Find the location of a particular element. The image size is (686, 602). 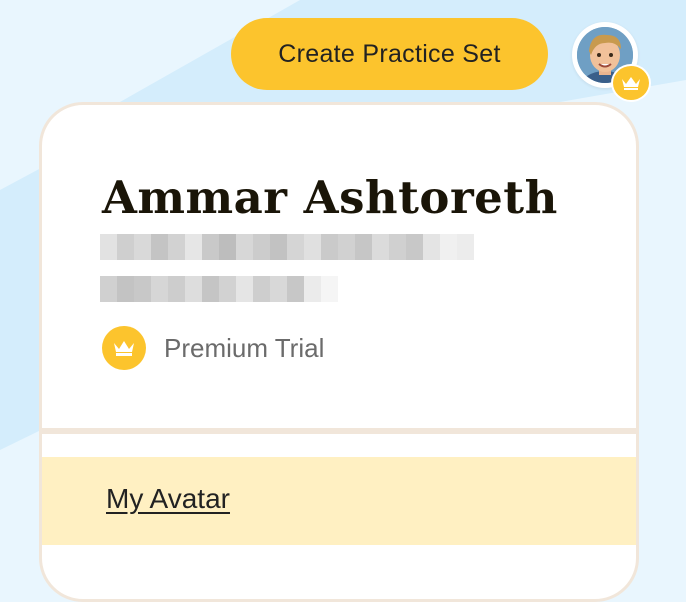

menu-item-label: My Avatar is located at coordinates (168, 498).